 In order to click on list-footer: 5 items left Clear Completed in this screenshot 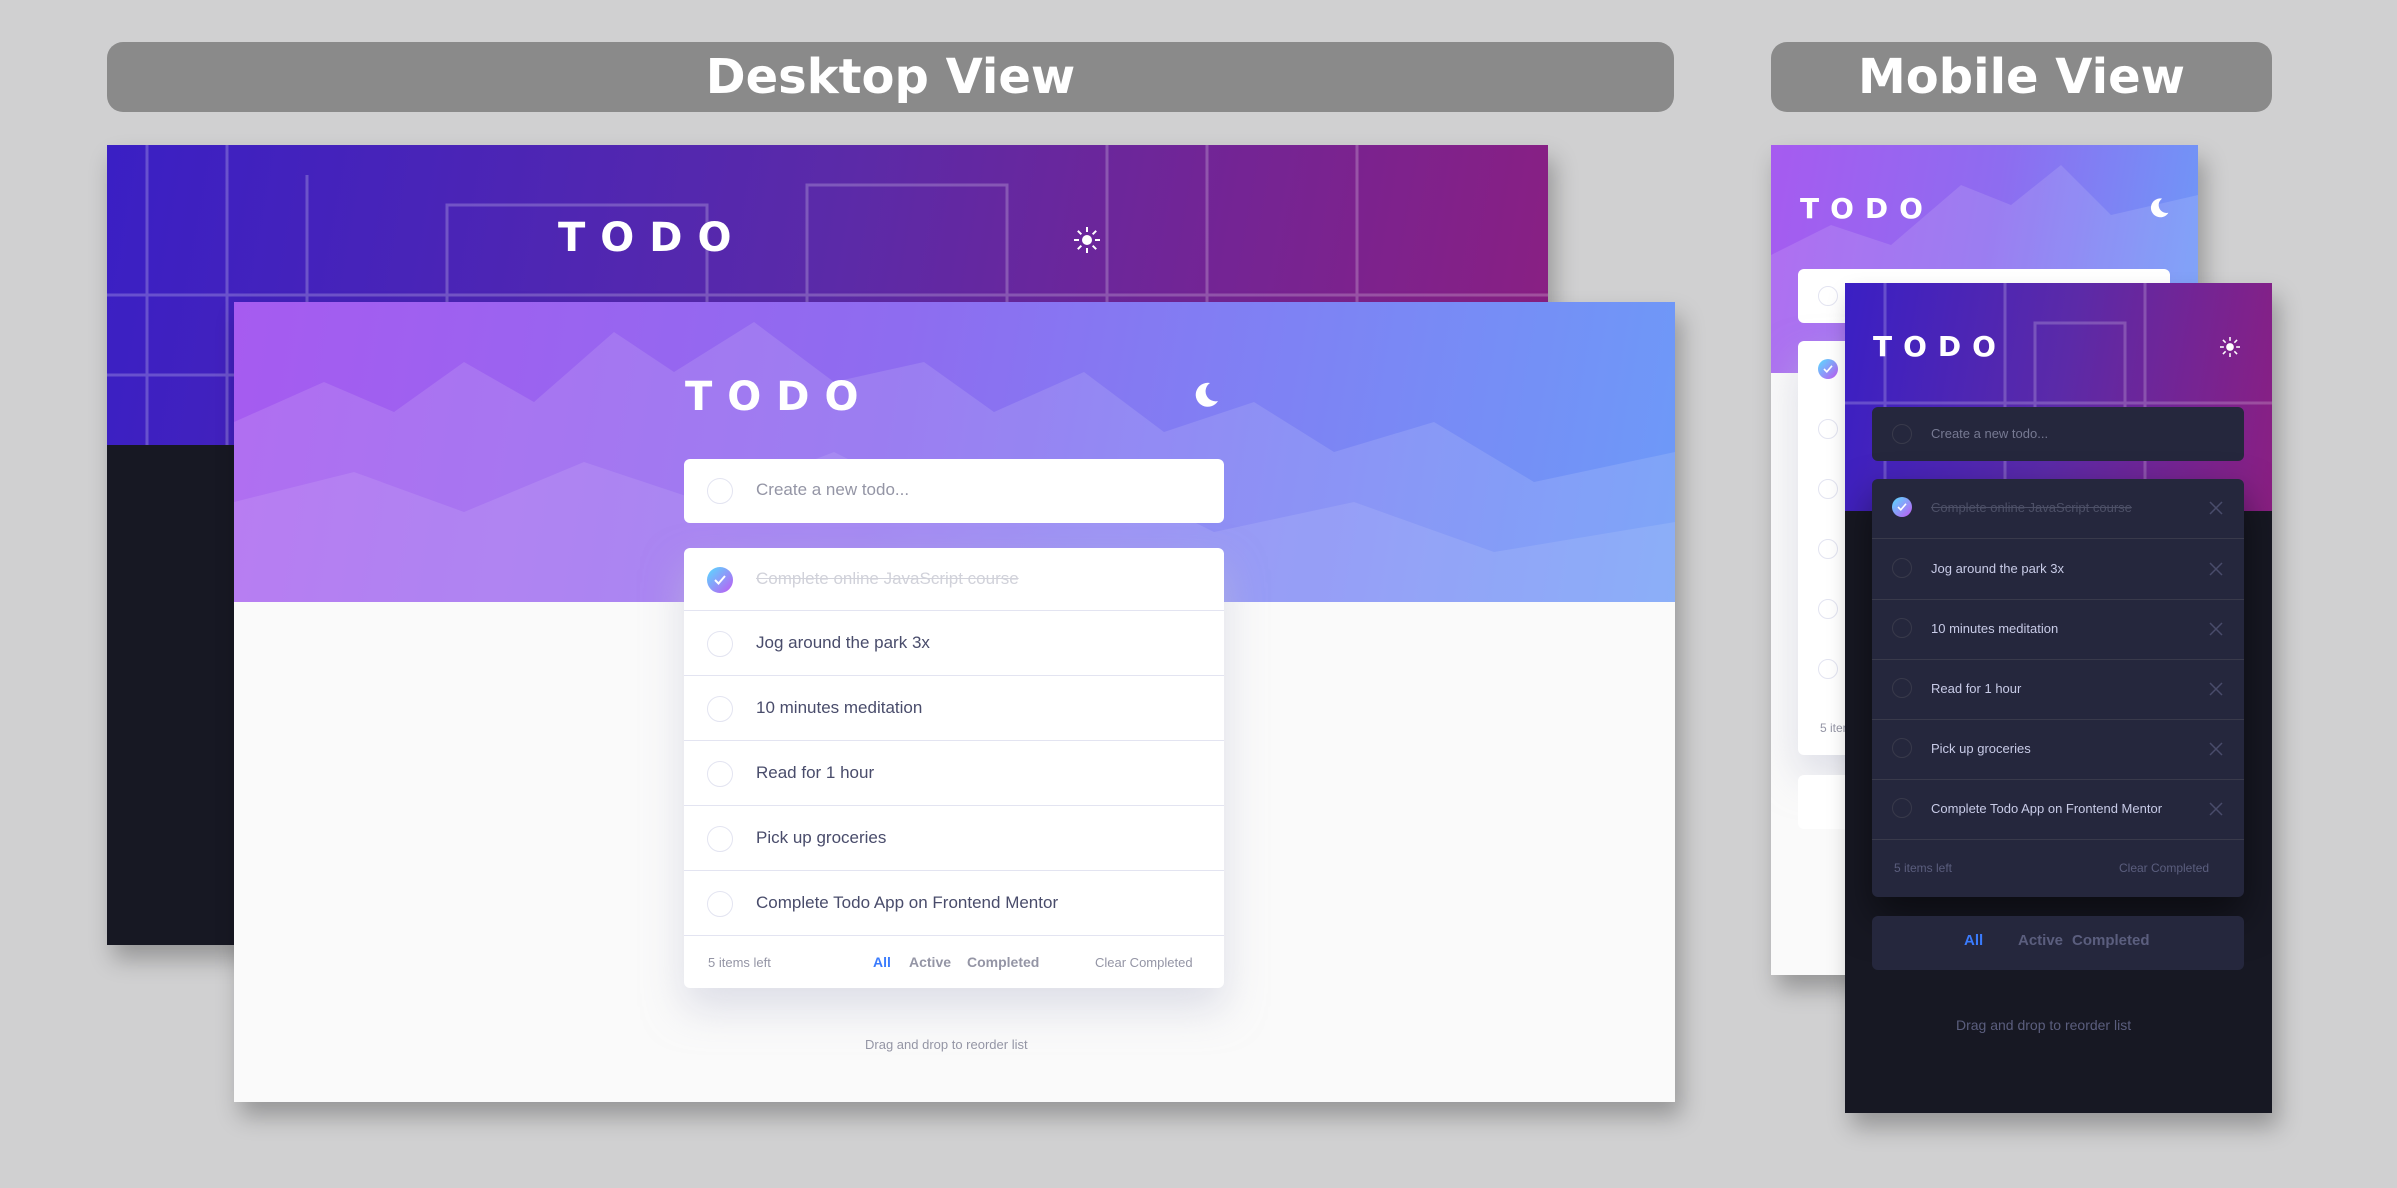, I will do `click(2058, 869)`.